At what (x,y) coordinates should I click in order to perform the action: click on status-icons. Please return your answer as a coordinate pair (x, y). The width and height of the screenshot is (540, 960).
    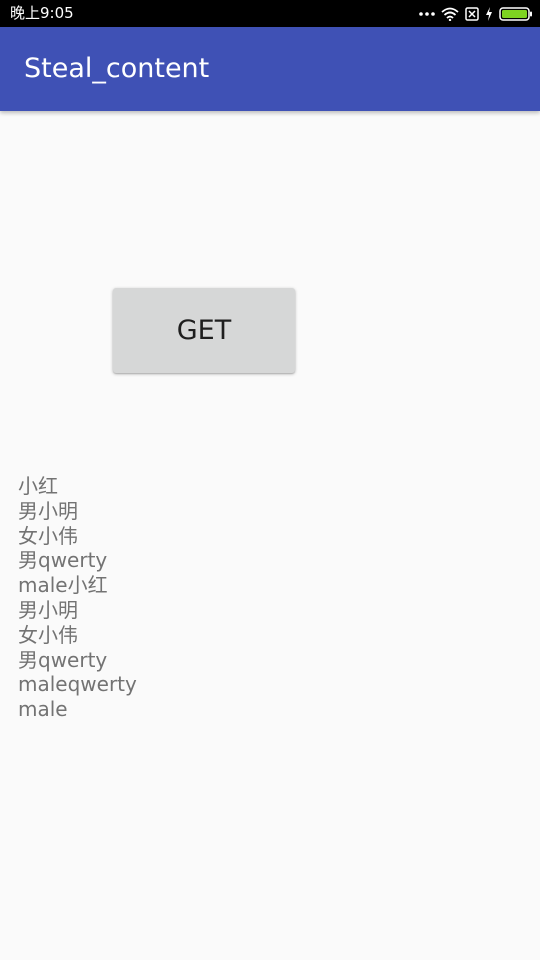
    Looking at the image, I should click on (476, 13).